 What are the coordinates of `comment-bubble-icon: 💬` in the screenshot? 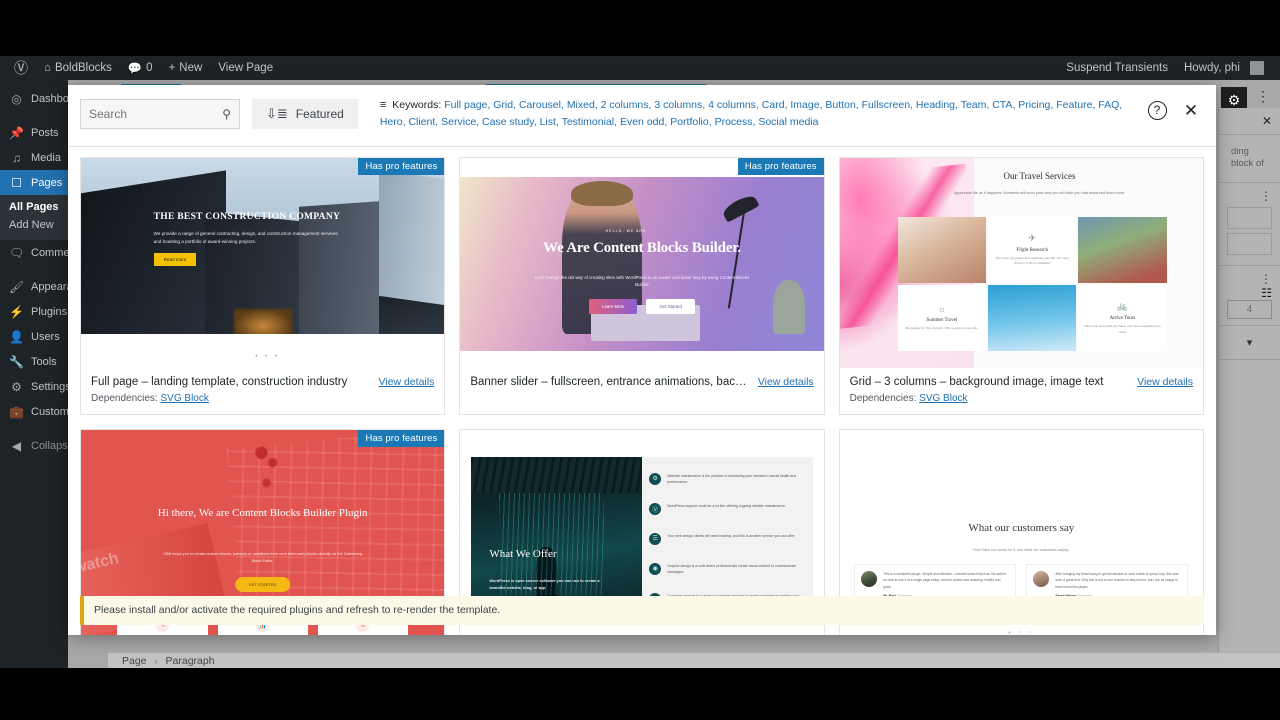 It's located at (135, 69).